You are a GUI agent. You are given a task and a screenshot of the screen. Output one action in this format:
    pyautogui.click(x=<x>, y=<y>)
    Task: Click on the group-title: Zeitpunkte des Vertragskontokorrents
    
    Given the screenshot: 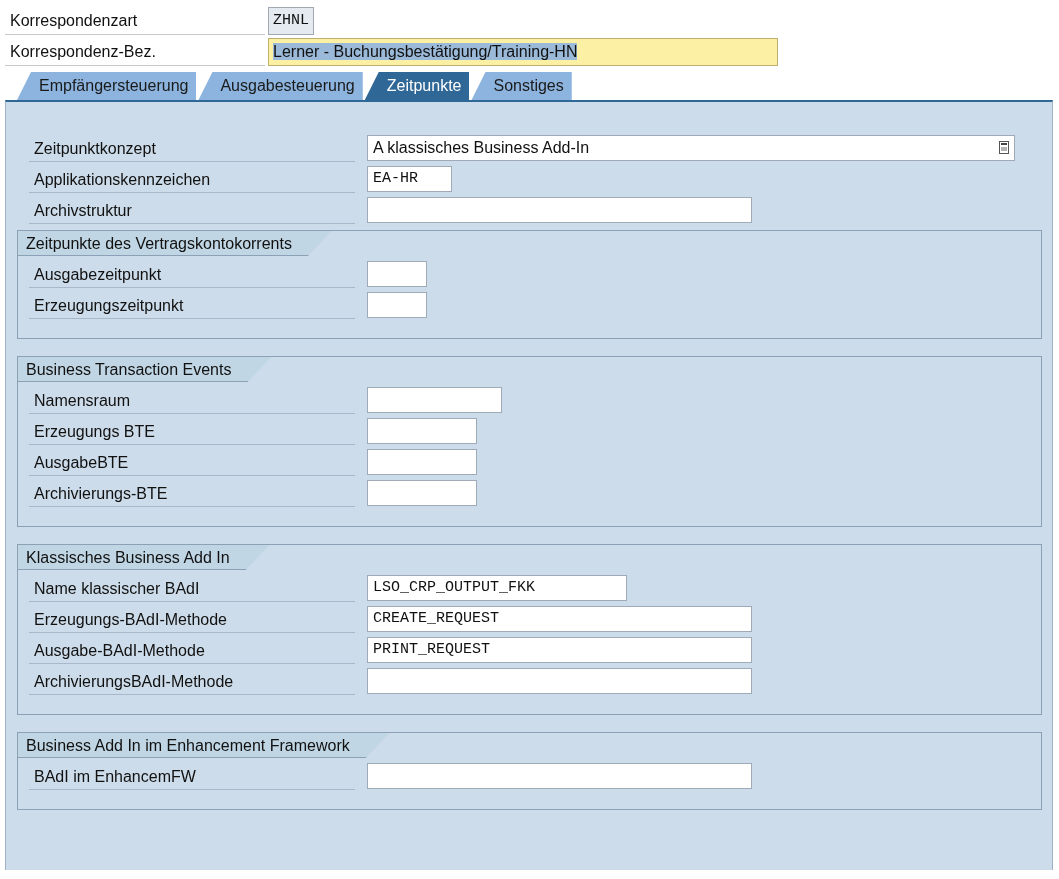 What is the action you would take?
    pyautogui.click(x=175, y=243)
    